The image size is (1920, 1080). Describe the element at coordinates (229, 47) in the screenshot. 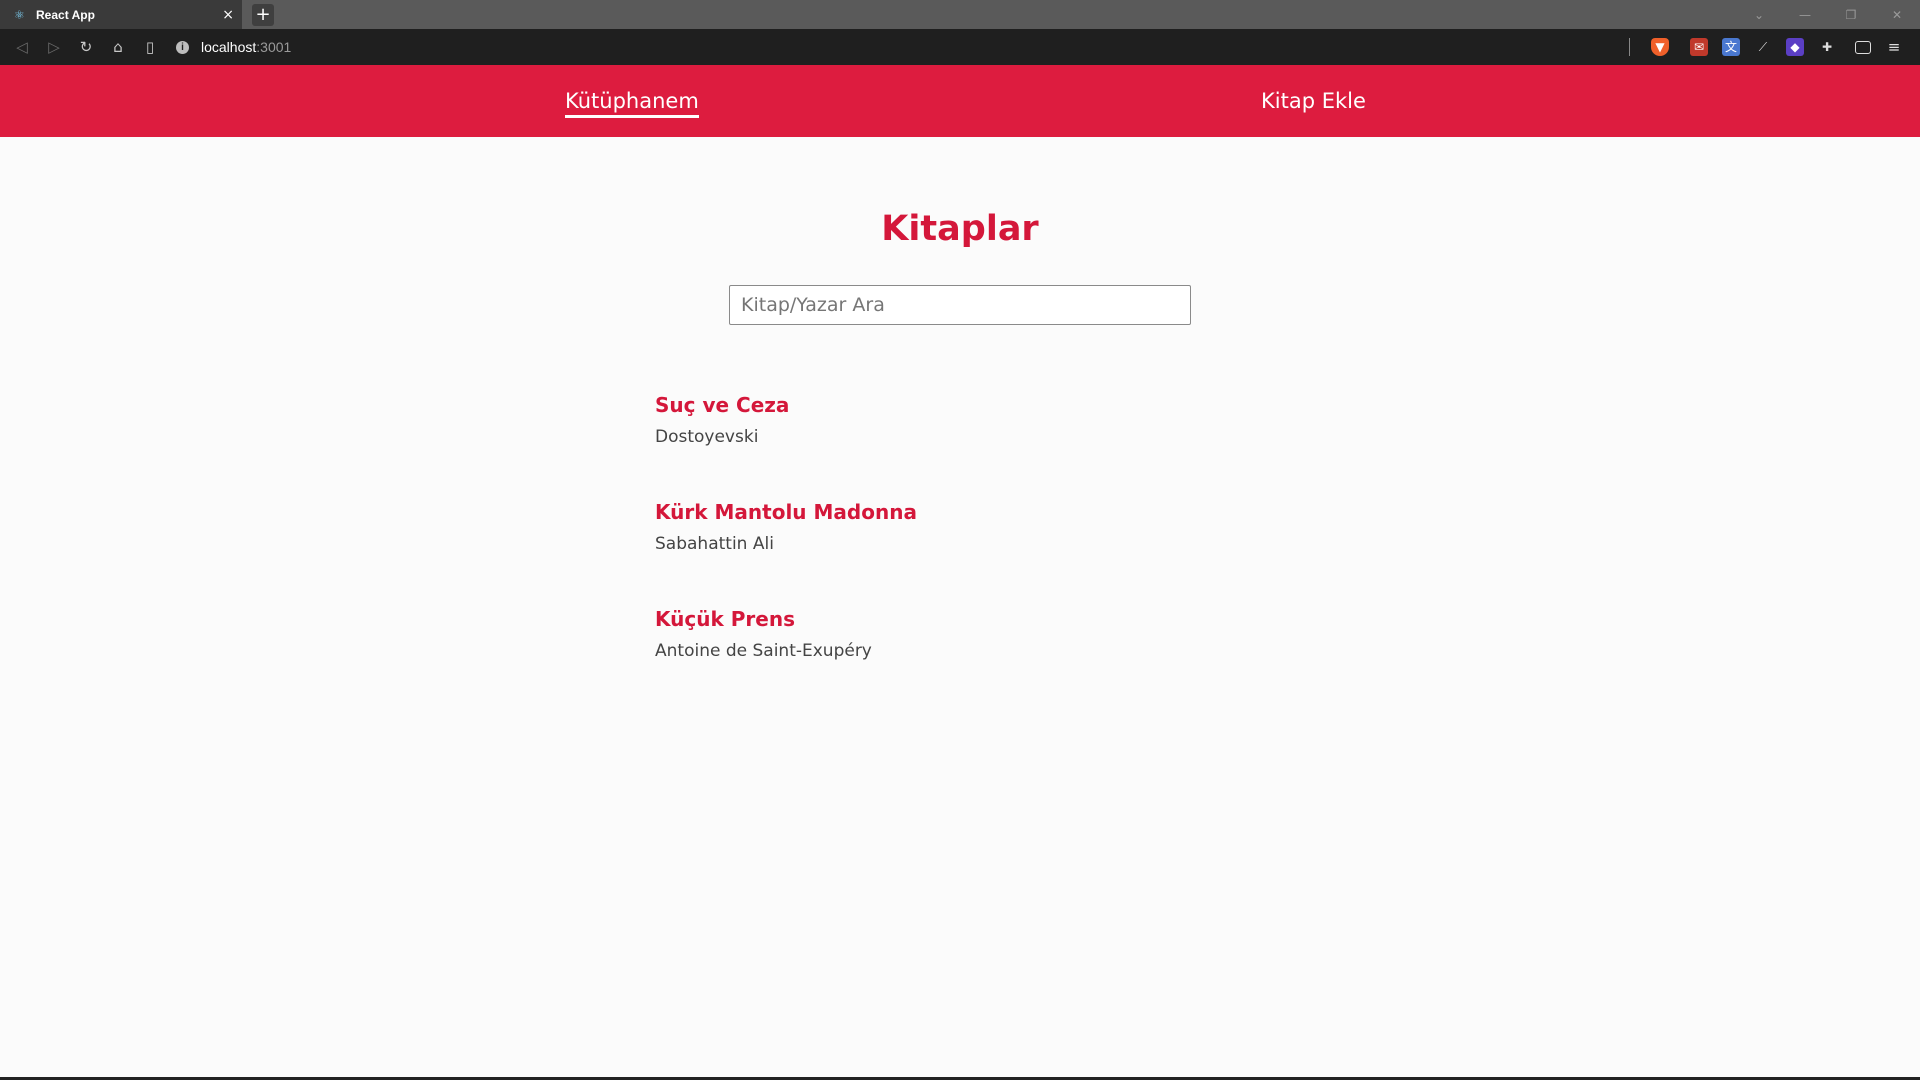

I see `url-host: localhost` at that location.